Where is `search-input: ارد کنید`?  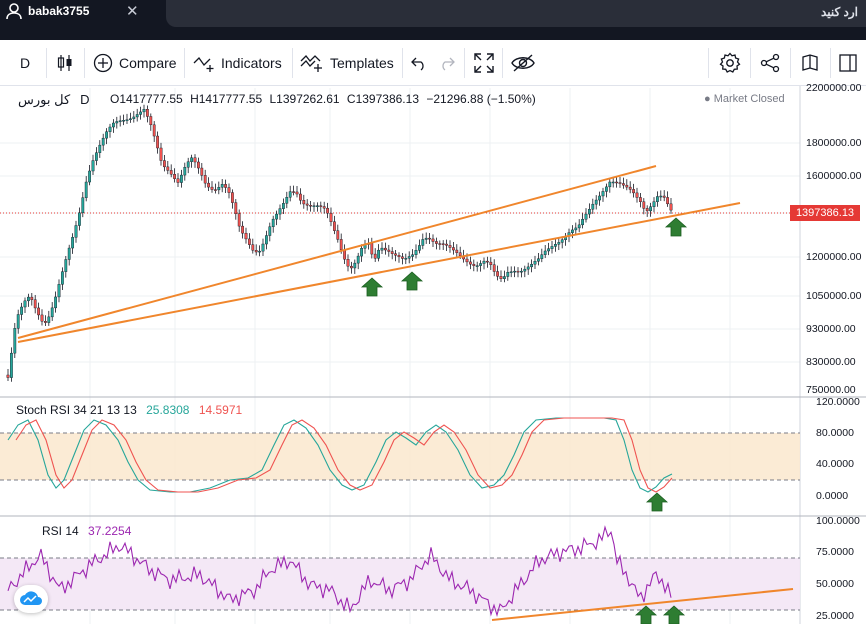
search-input: ارد کنید is located at coordinates (516, 13).